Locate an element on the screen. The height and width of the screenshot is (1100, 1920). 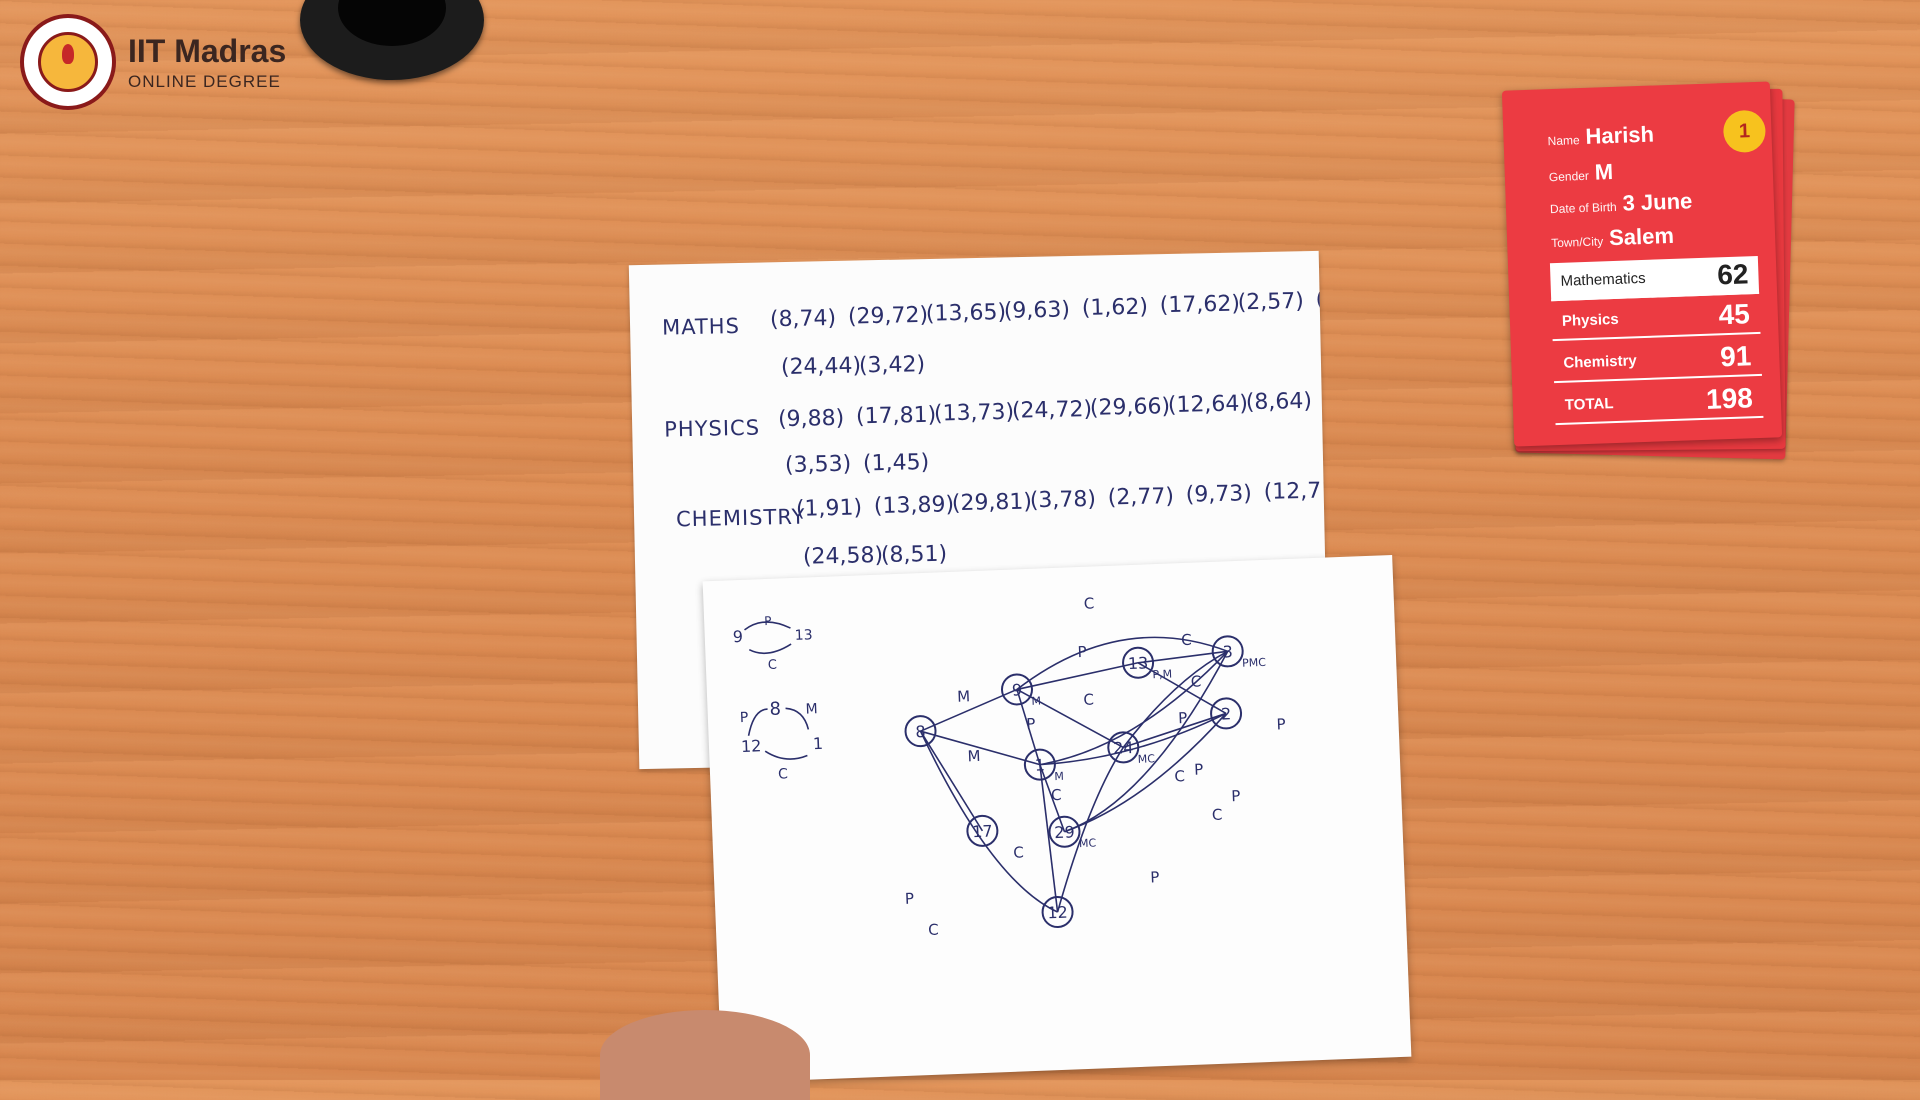
maths-pair: (9,63) is located at coordinates (1037, 310).